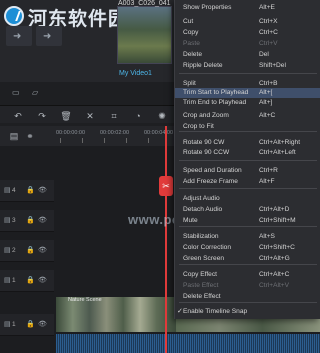 This screenshot has width=320, height=353. What do you see at coordinates (18, 116) in the screenshot?
I see `undo-icon: ↶` at bounding box center [18, 116].